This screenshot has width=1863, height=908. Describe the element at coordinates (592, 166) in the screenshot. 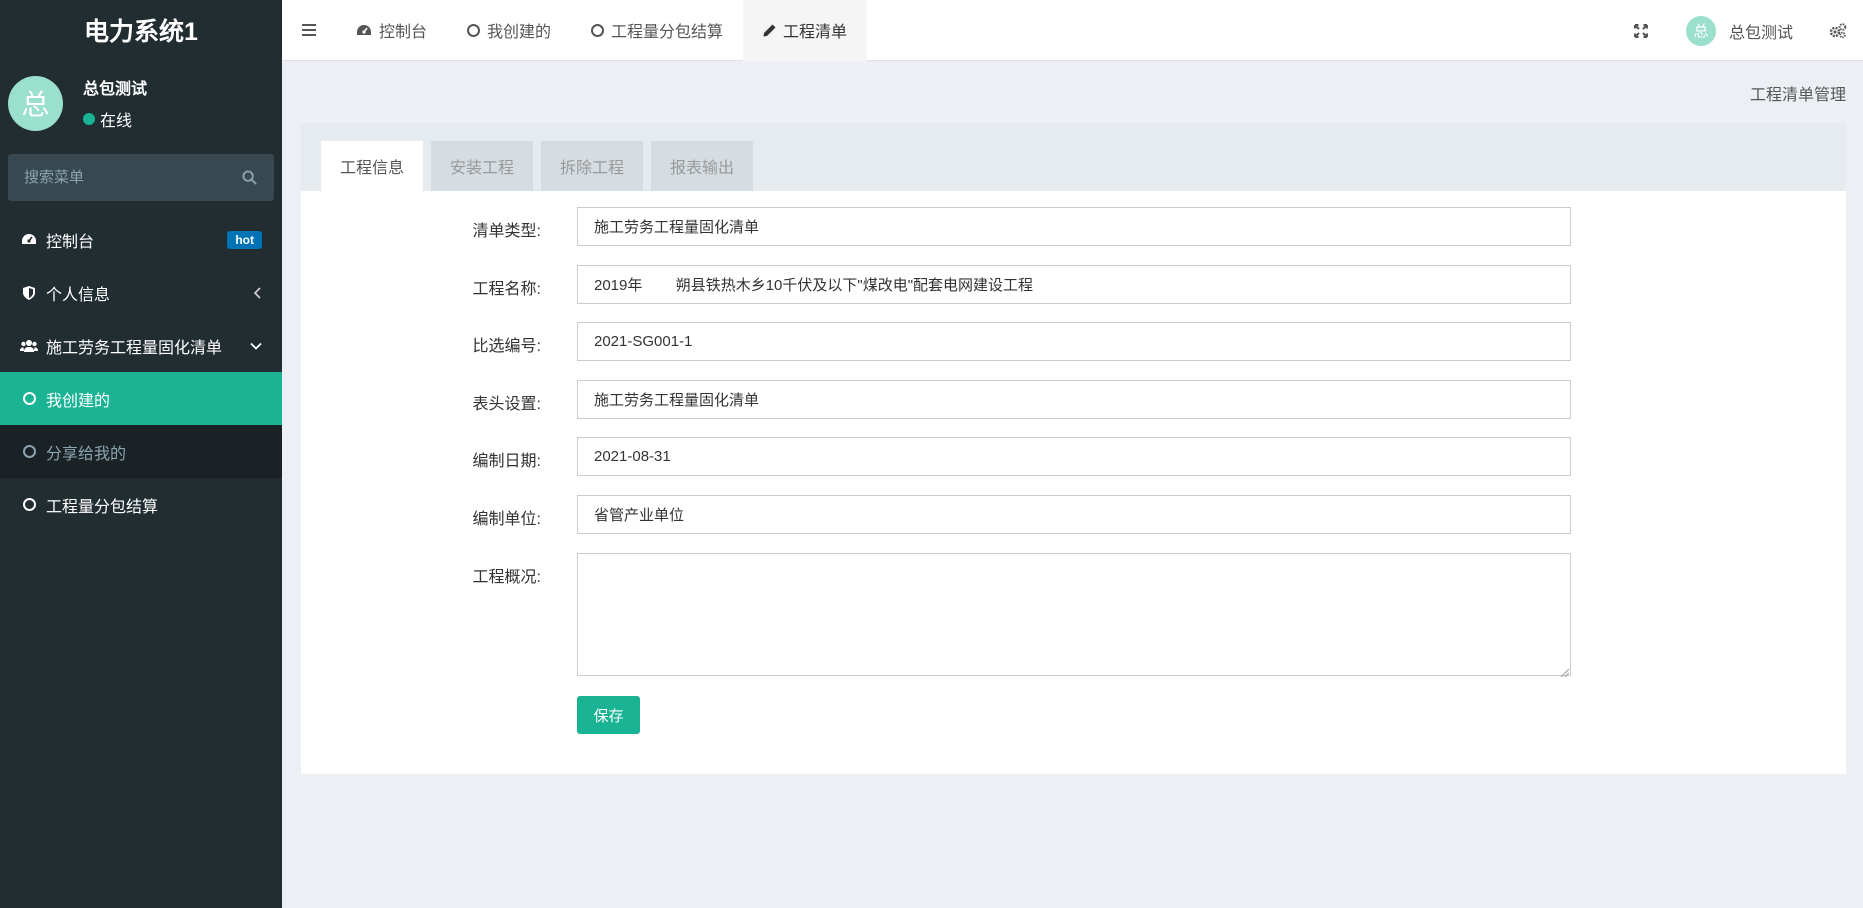

I see `tab-demolition-project: 拆除工程` at that location.